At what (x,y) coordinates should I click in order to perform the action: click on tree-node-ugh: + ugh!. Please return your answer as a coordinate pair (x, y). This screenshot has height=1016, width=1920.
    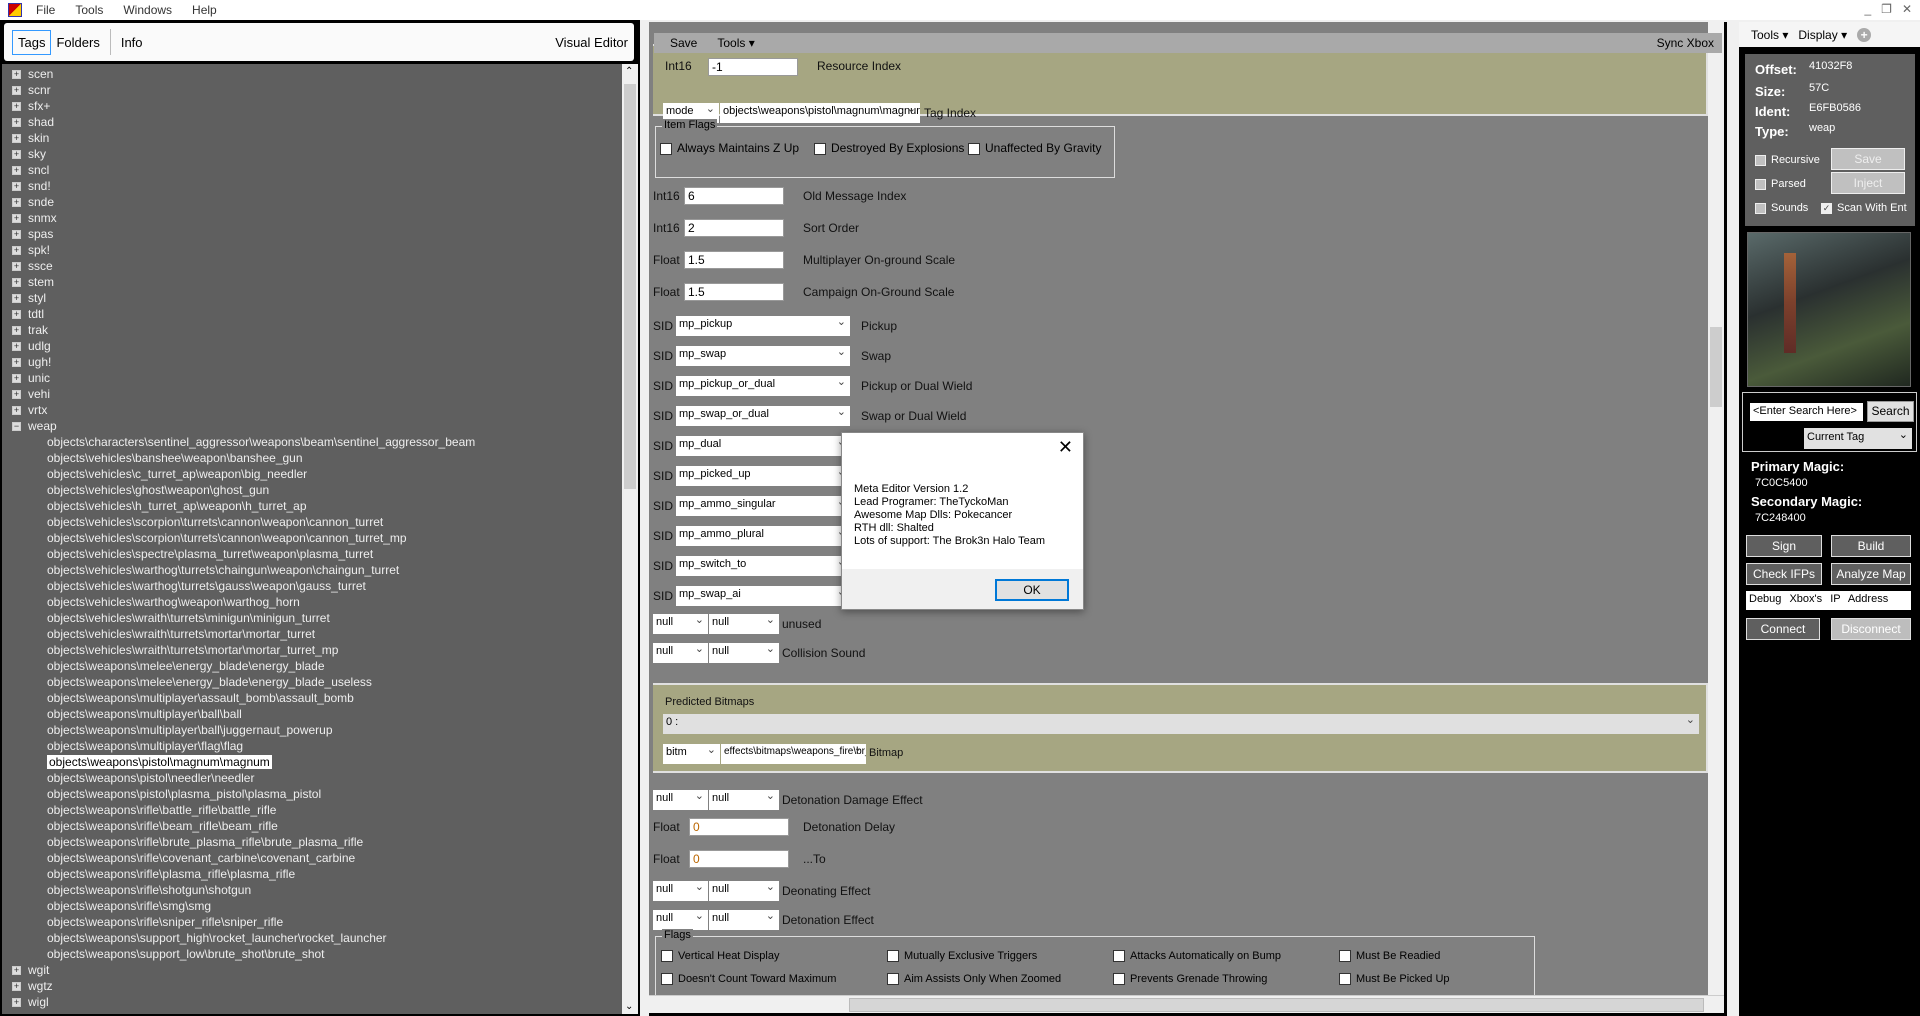
    Looking at the image, I should click on (312, 362).